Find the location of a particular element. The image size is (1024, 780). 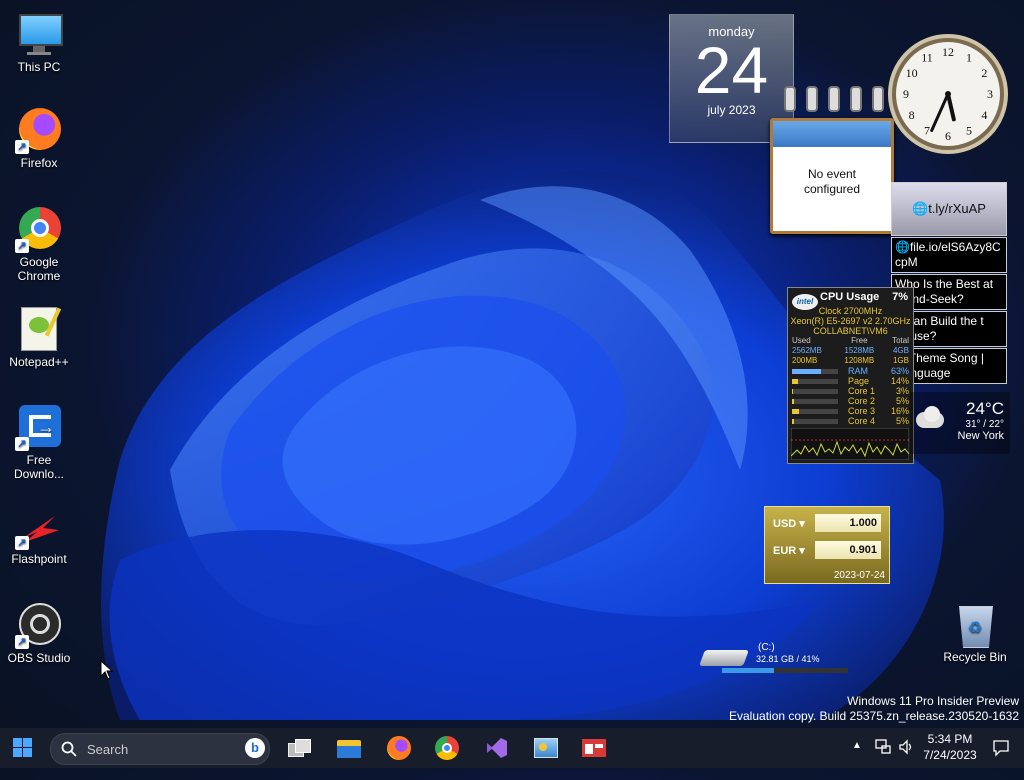

desktop-icon-flashpoint: ↗ Flashpoint is located at coordinates (39, 534).